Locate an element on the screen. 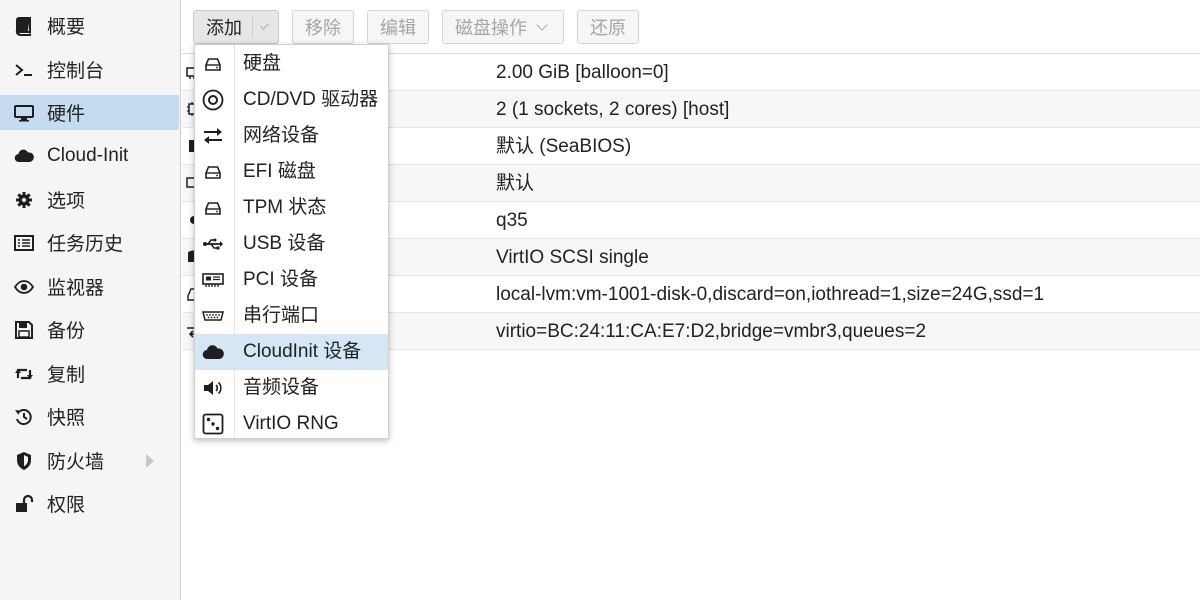  menu-item-label: VirtIO RNG is located at coordinates (291, 423).